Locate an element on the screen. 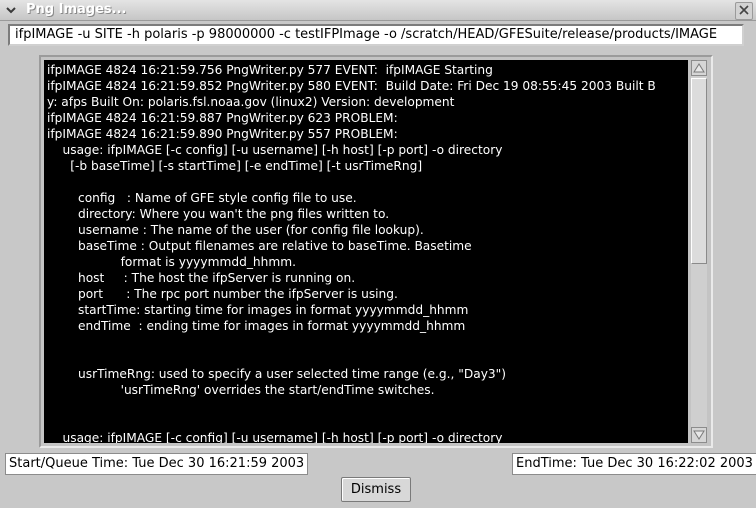 This screenshot has width=756, height=508. close-icon is located at coordinates (744, 11).